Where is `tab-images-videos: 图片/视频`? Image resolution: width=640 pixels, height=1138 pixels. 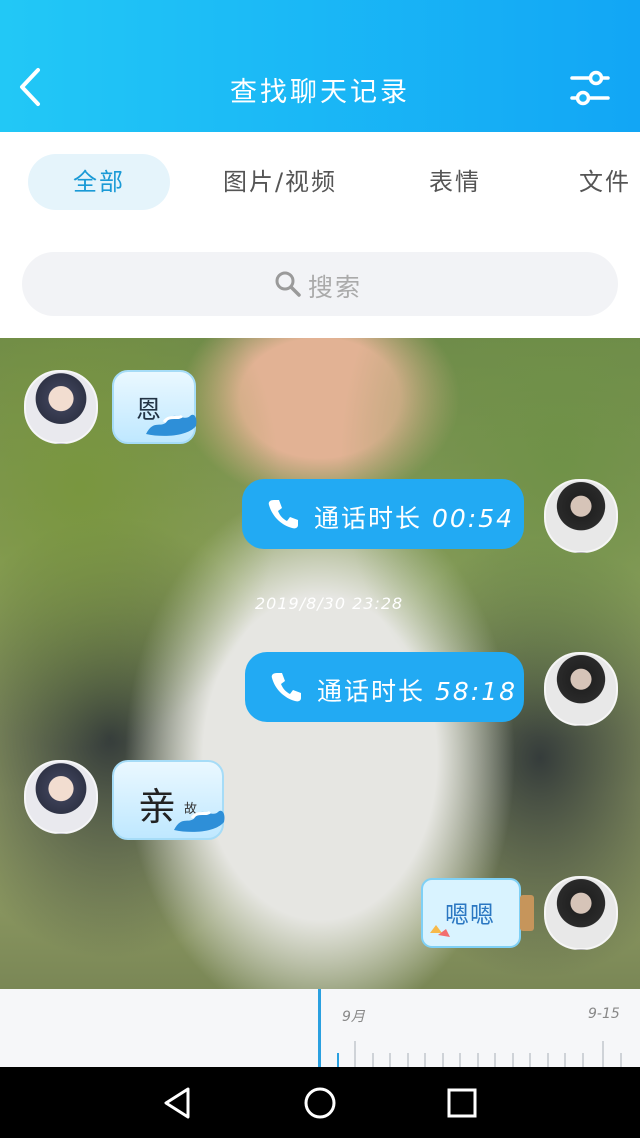
tab-images-videos: 图片/视频 is located at coordinates (280, 182).